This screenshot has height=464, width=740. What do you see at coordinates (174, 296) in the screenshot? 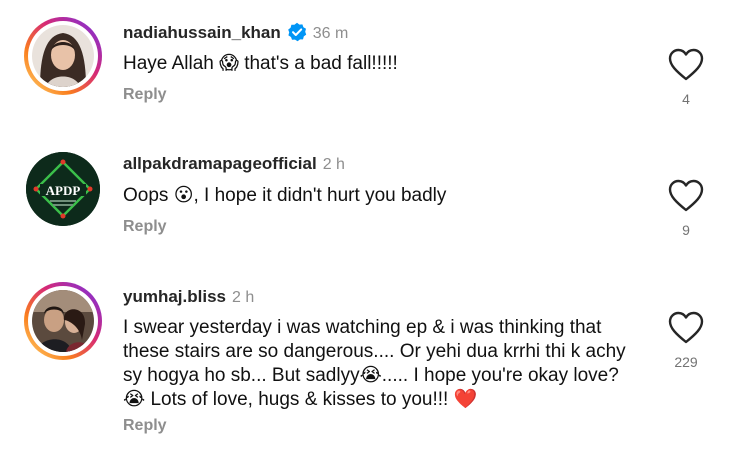
I see `username-text: yumhaj.bliss` at bounding box center [174, 296].